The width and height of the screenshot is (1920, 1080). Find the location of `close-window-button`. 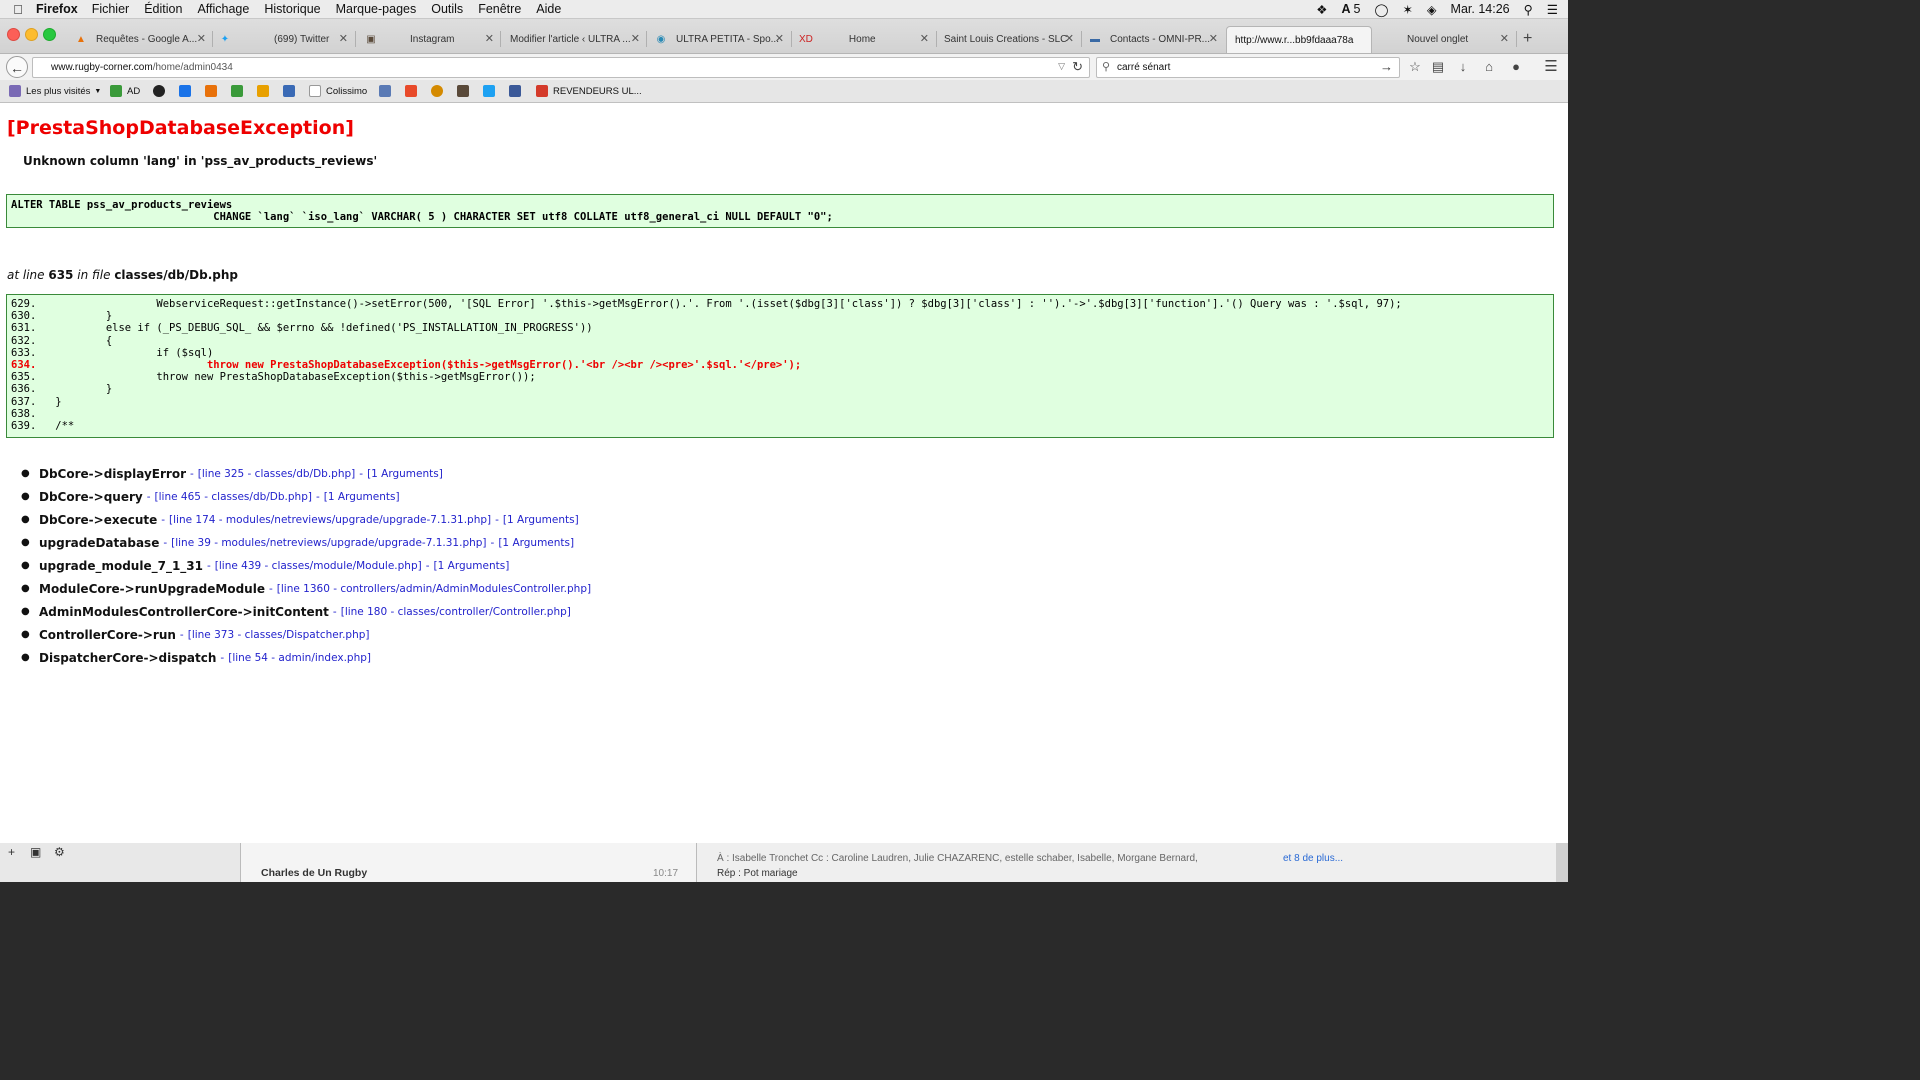

close-window-button is located at coordinates (13, 34).